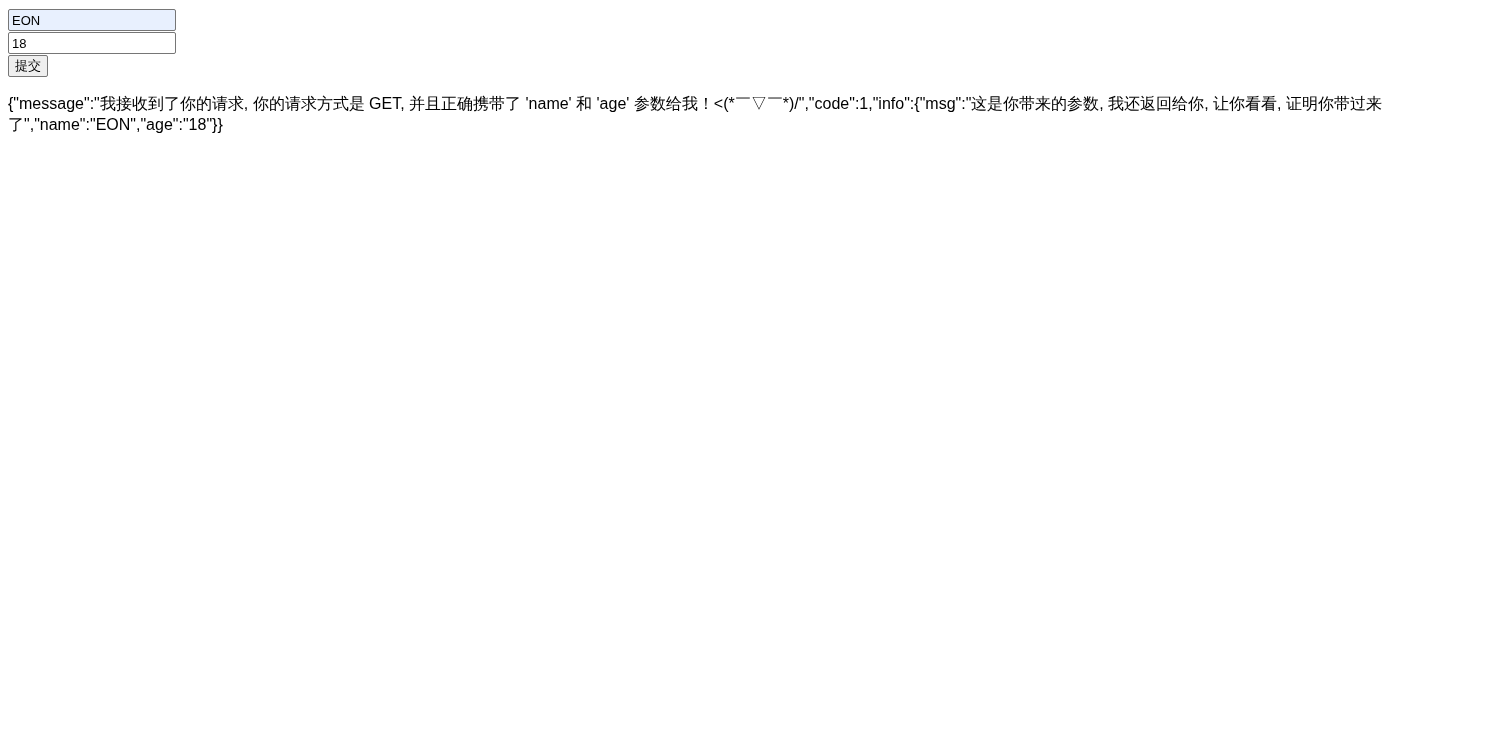  I want to click on text-input: EON, so click(92, 20).